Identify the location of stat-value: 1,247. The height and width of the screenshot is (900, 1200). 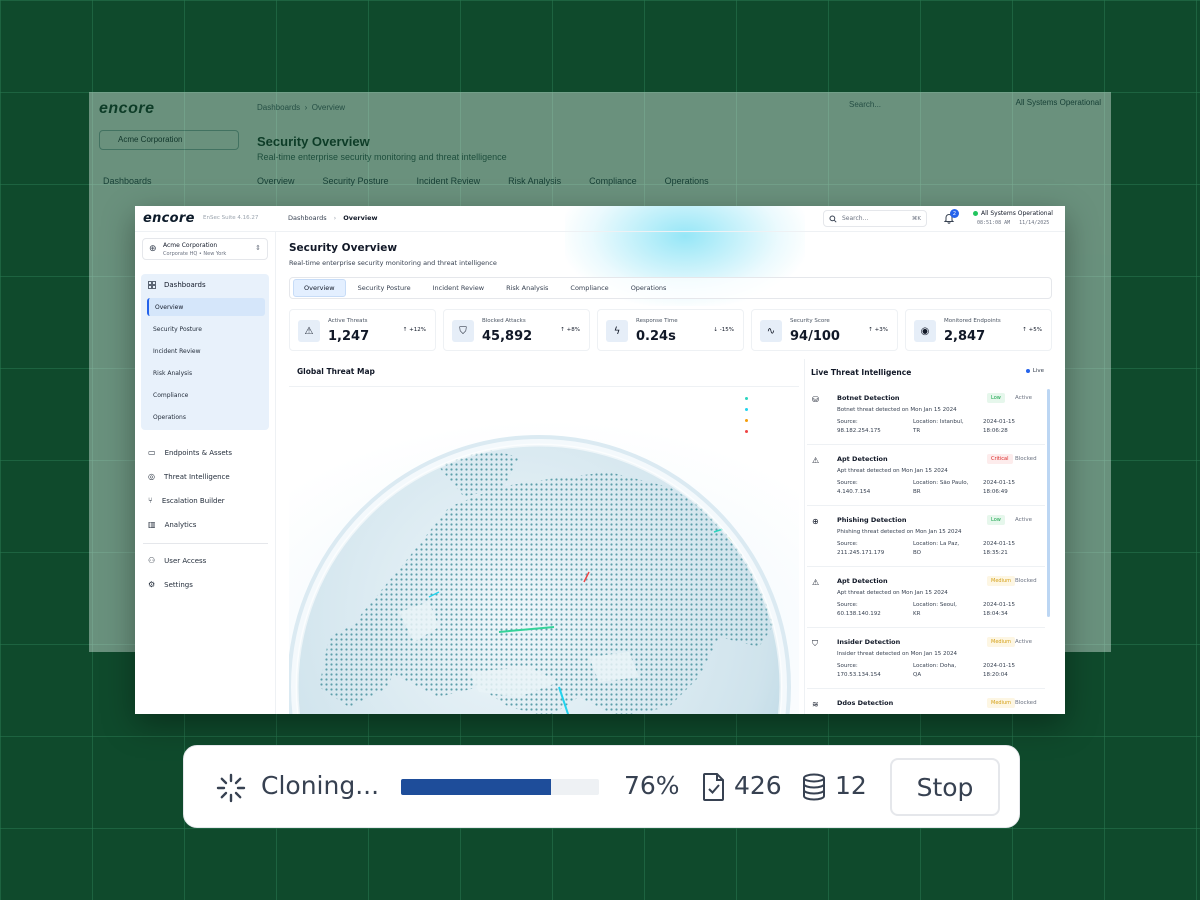
(349, 336).